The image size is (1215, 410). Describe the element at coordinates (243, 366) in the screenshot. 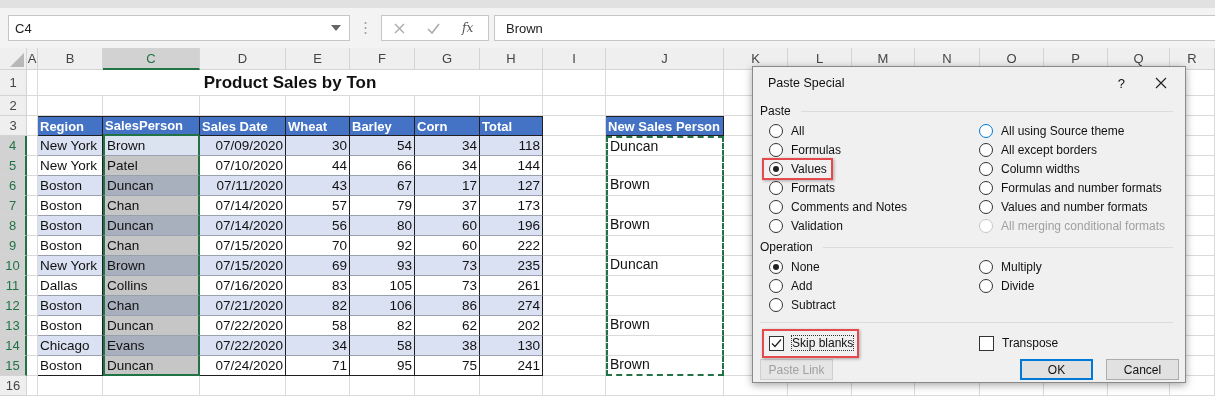

I see `table-cell: 07/24/2020` at that location.